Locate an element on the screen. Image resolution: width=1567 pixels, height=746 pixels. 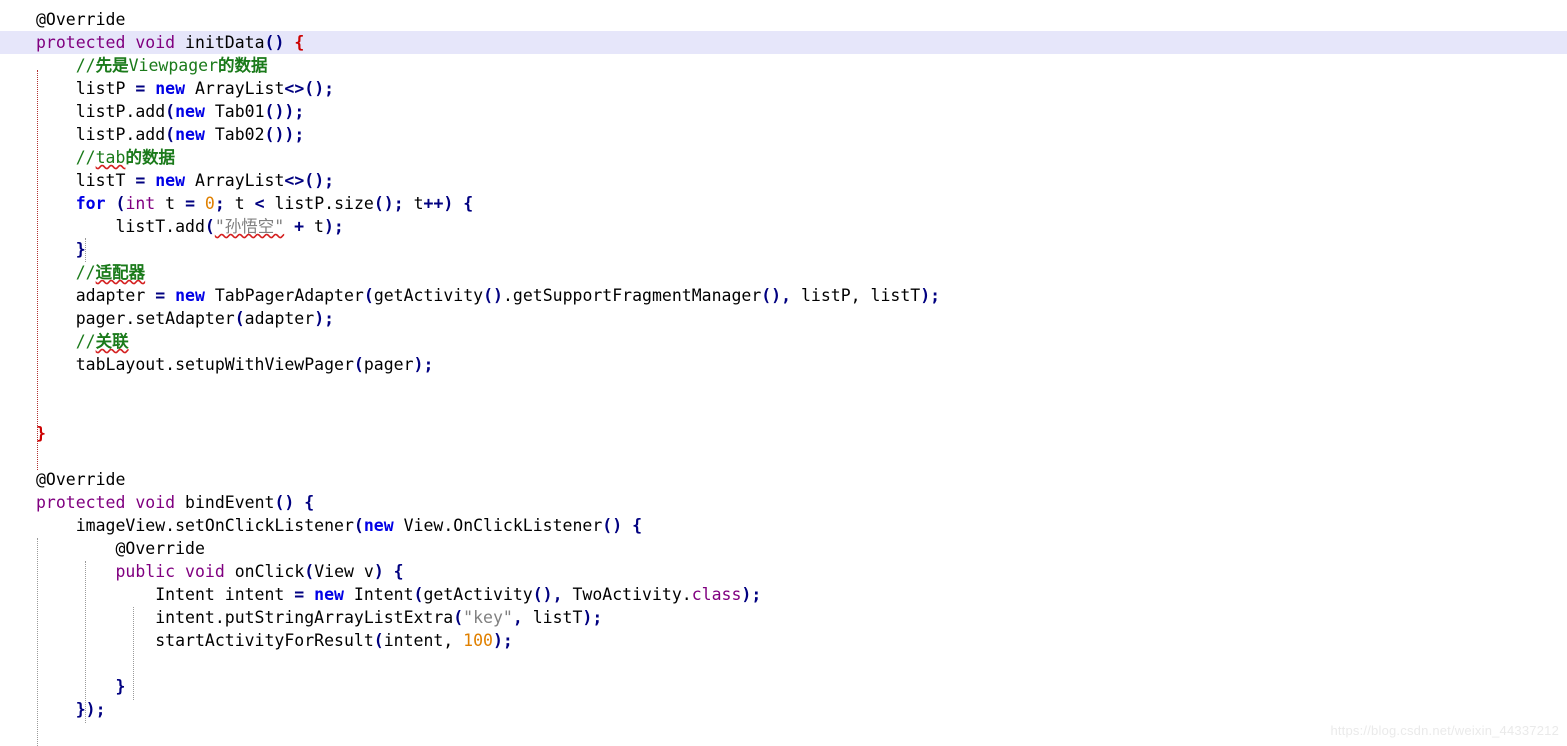
code-line-14: pager.setAdapter(adapter); is located at coordinates (205, 318).